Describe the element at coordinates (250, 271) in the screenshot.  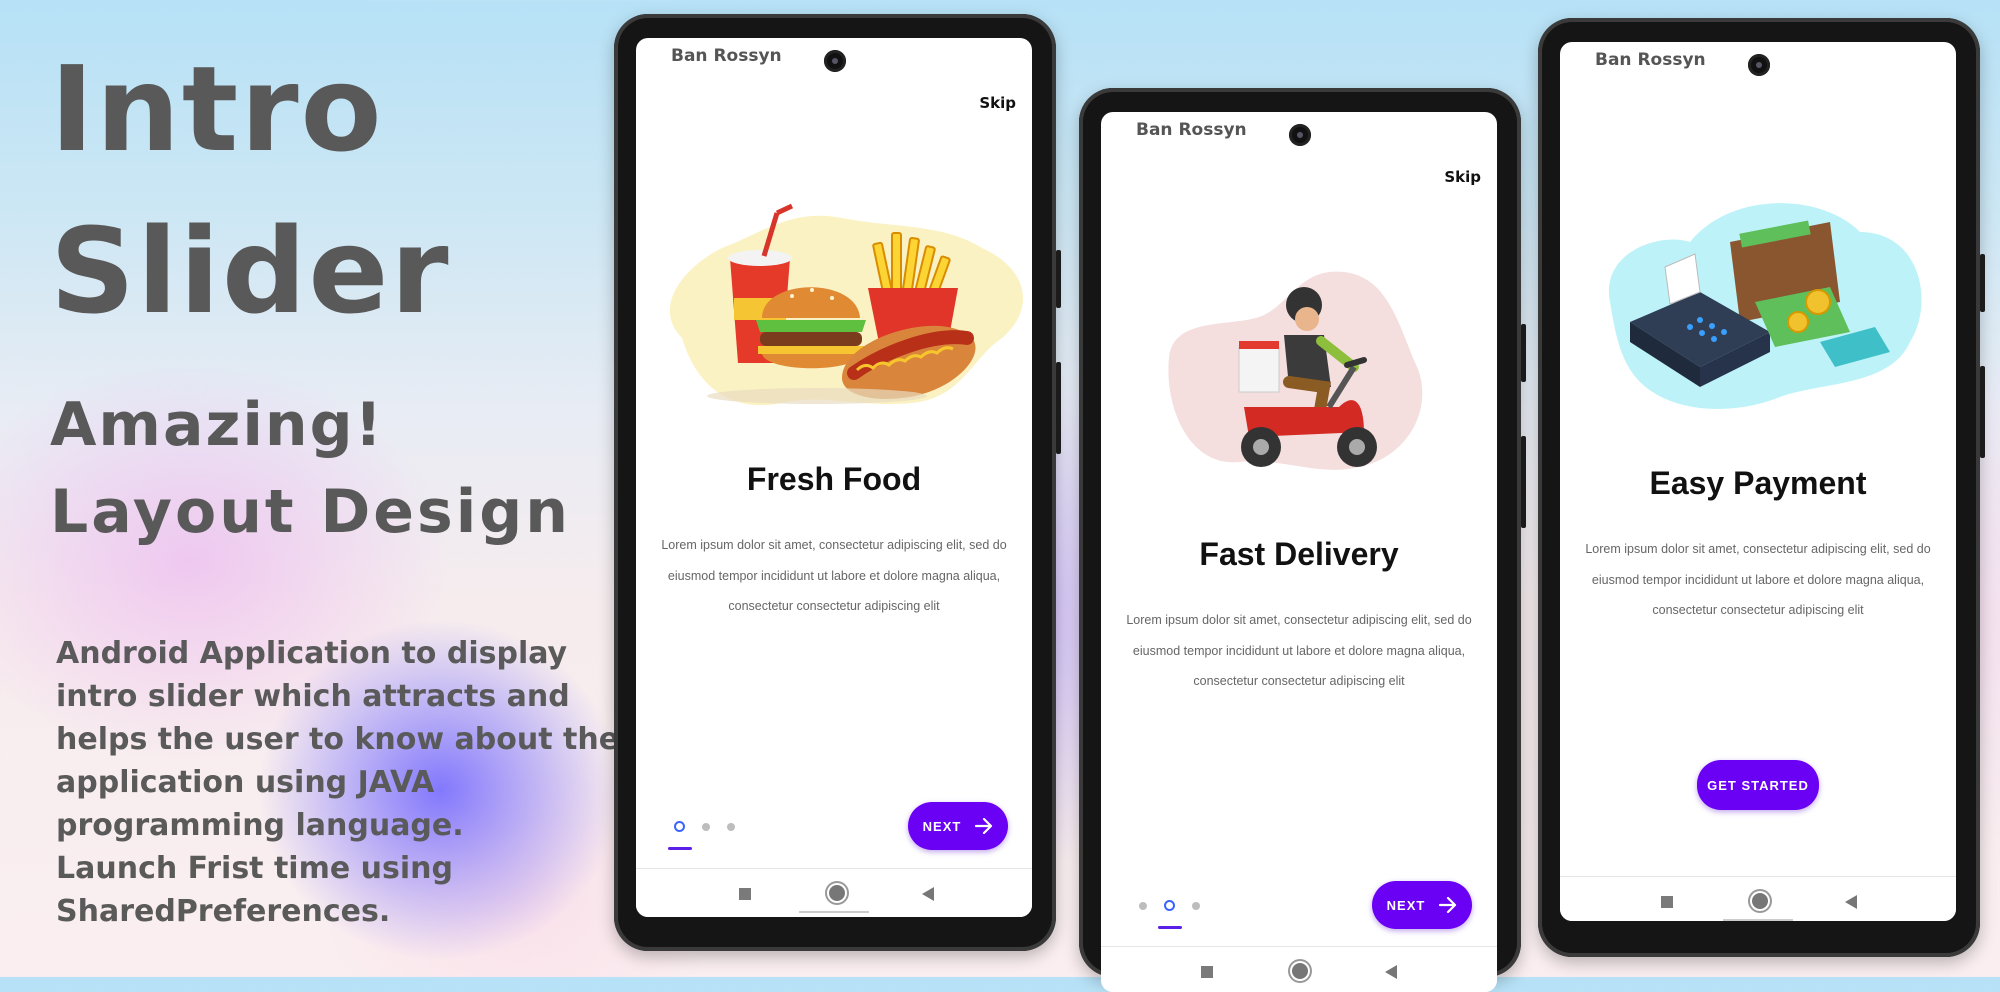
I see `headline-slider: Slider` at that location.